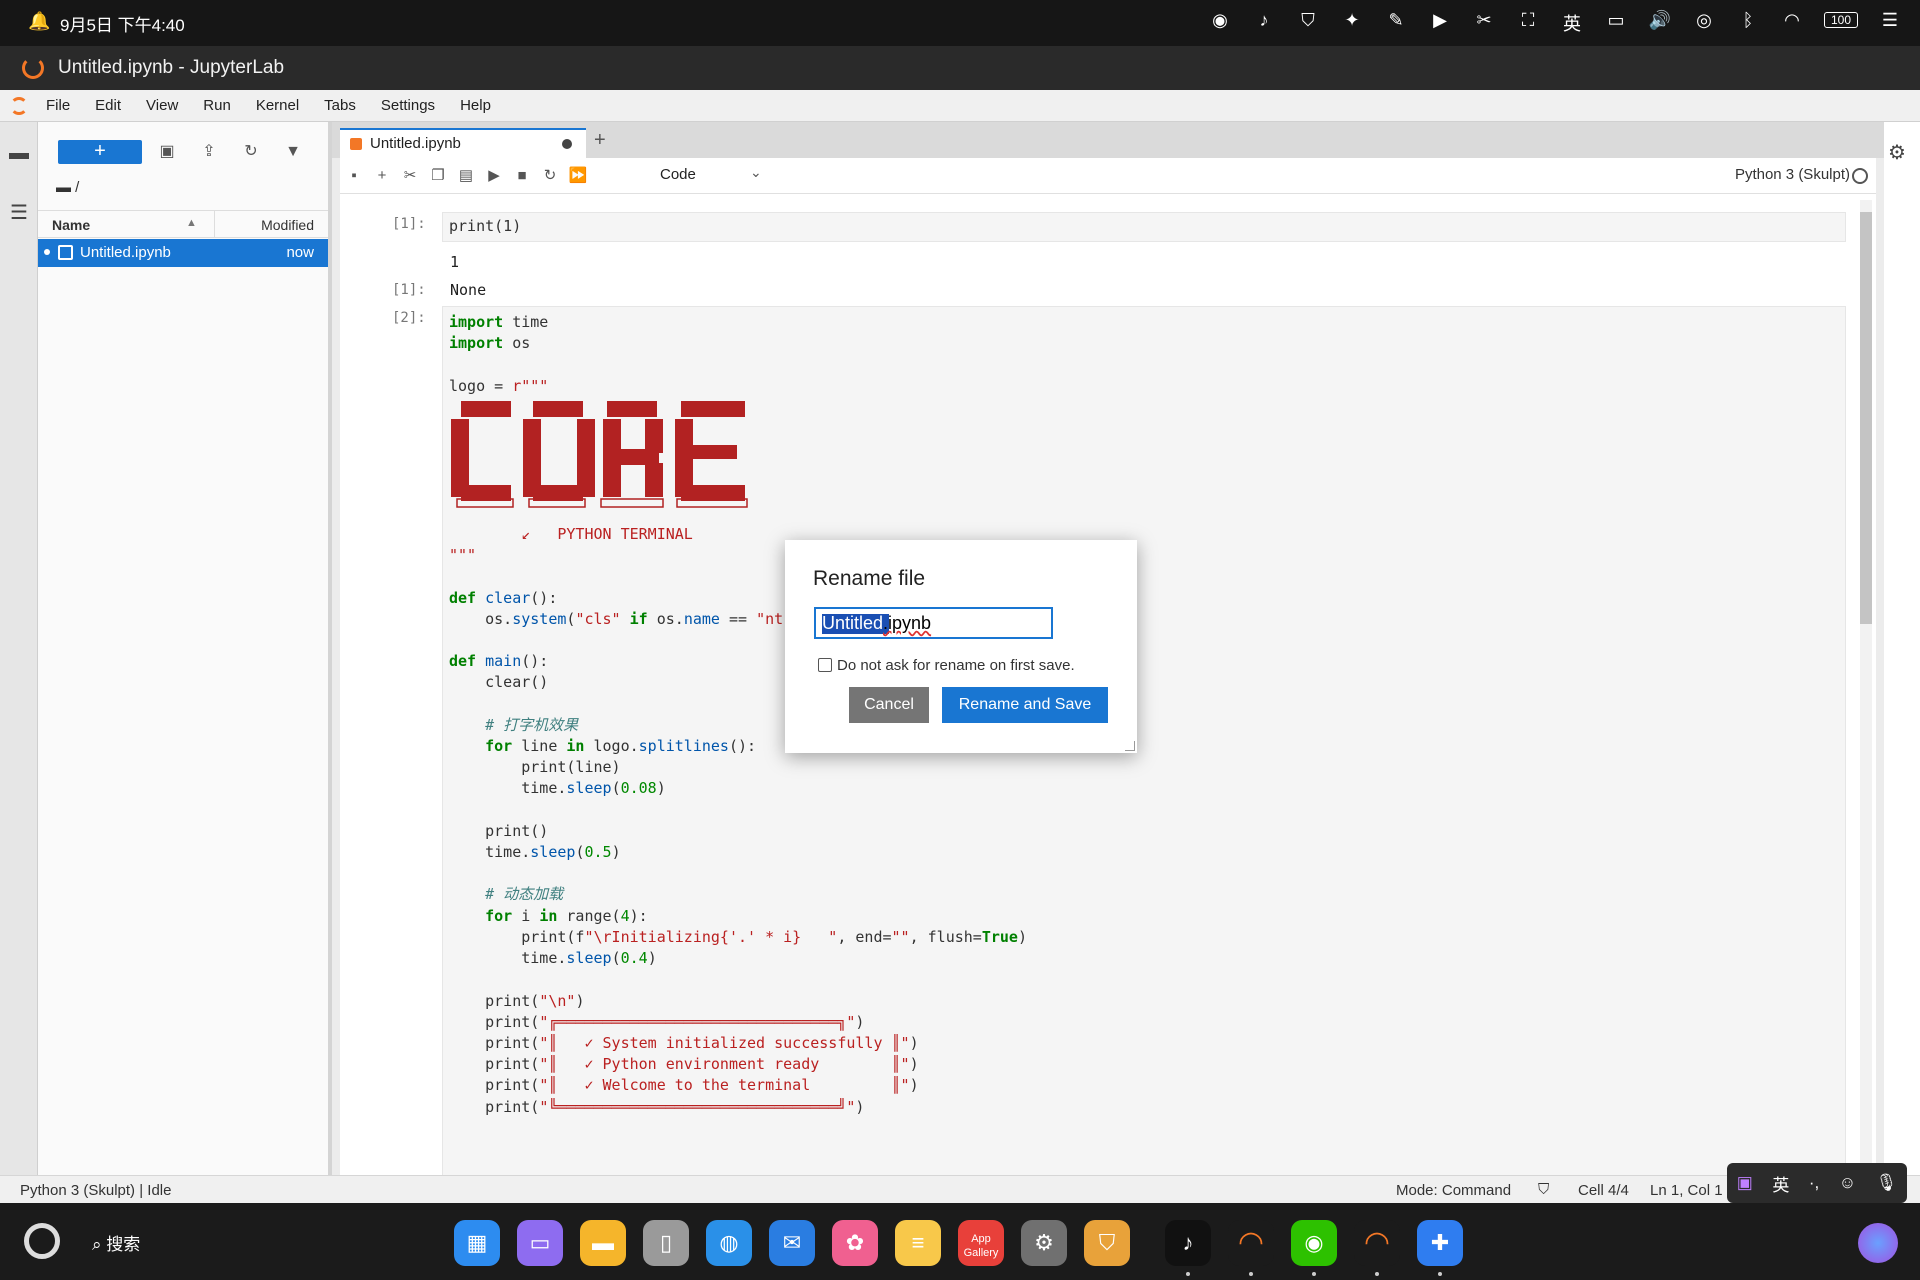 The image size is (1920, 1280). What do you see at coordinates (855, 1243) in the screenshot?
I see `photos-app-icon: ✿` at bounding box center [855, 1243].